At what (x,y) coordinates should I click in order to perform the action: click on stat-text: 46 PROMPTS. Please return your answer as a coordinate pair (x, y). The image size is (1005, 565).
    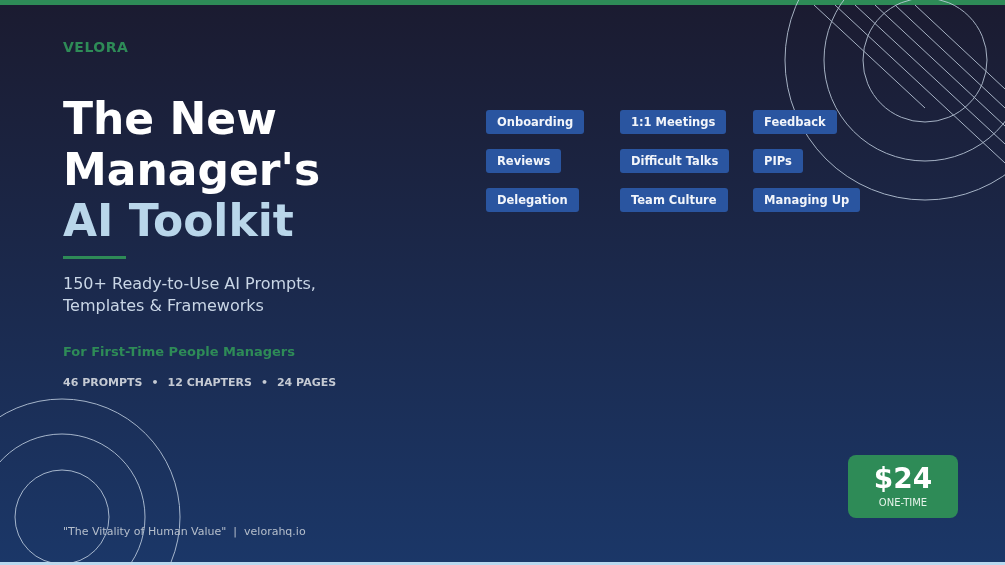
    Looking at the image, I should click on (103, 383).